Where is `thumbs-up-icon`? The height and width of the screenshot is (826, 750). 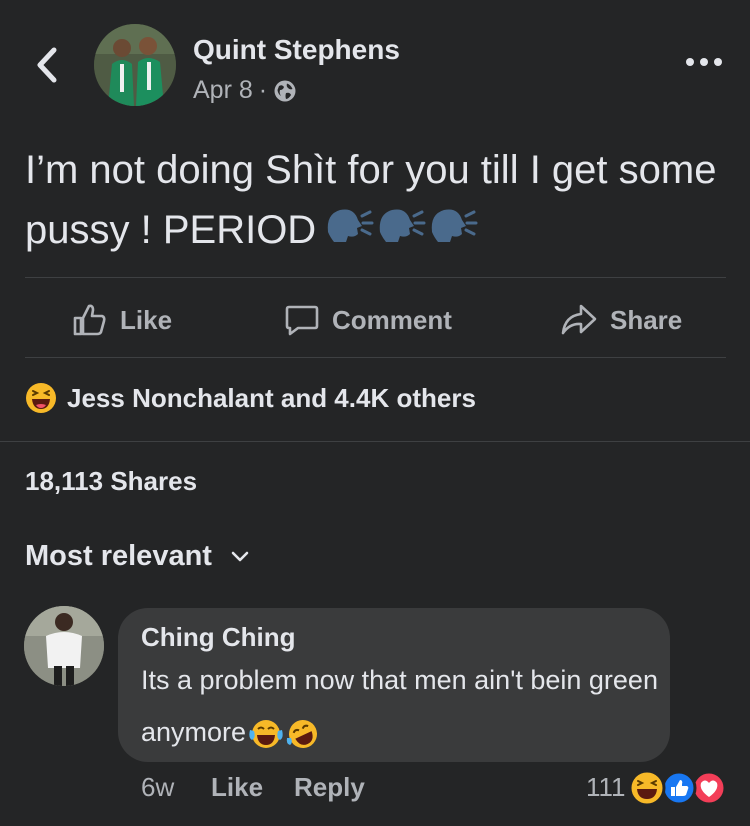
thumbs-up-icon is located at coordinates (89, 320).